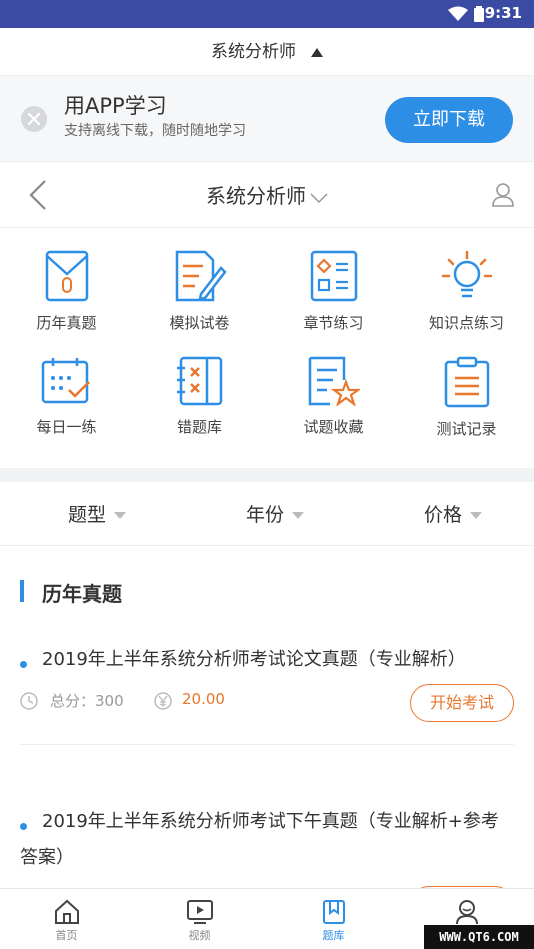 Image resolution: width=534 pixels, height=949 pixels. I want to click on home-icon, so click(66, 911).